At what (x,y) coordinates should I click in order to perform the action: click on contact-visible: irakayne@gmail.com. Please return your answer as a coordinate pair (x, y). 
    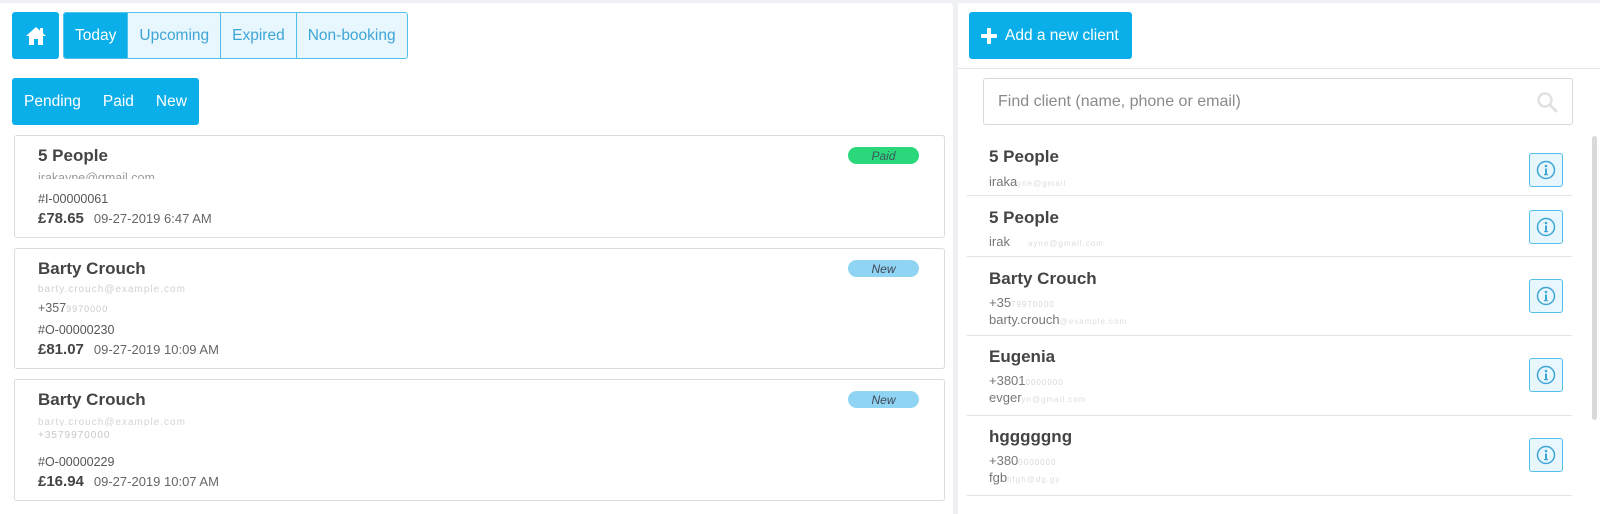
    Looking at the image, I should click on (96, 175).